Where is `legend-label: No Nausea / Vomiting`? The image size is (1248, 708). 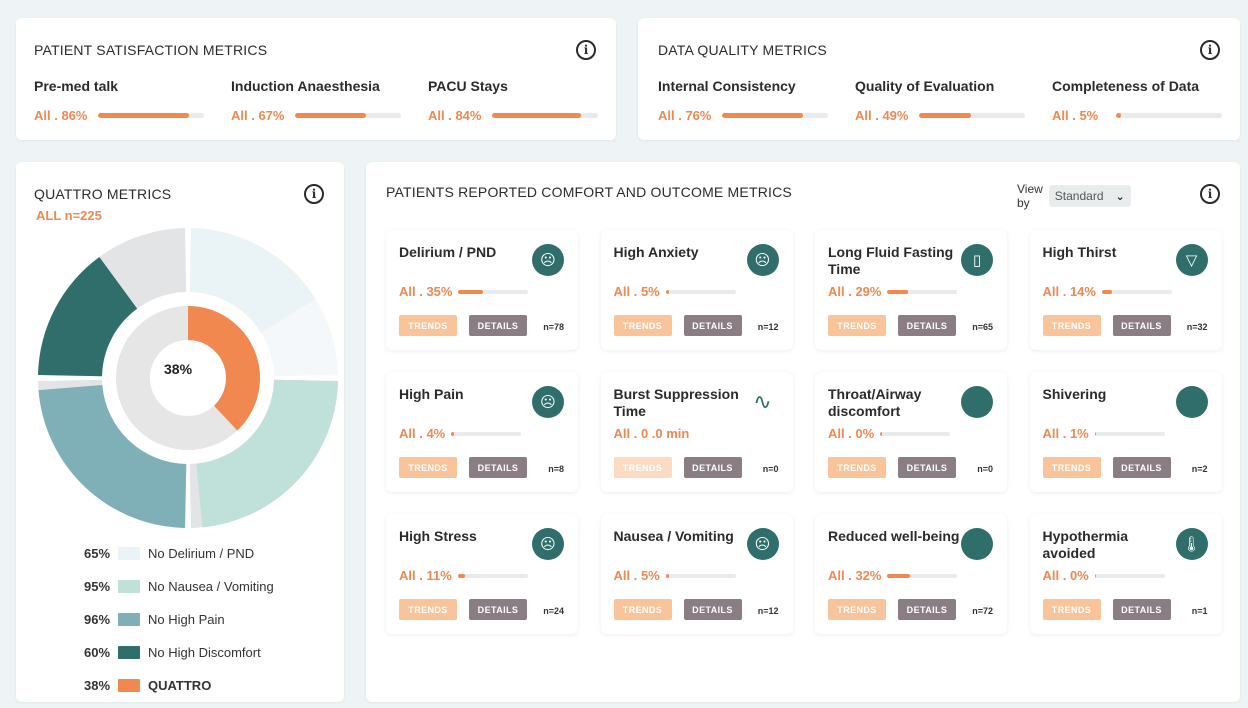 legend-label: No Nausea / Vomiting is located at coordinates (211, 586).